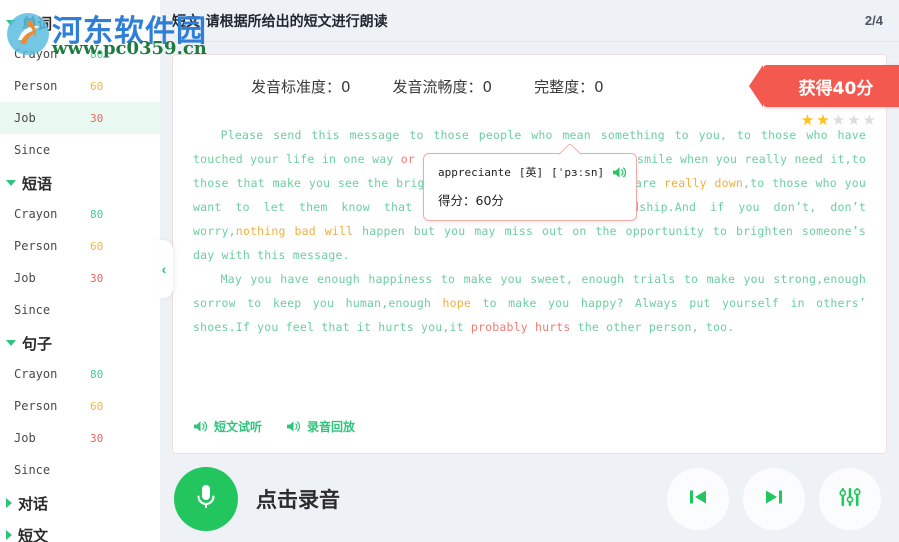  Describe the element at coordinates (873, 20) in the screenshot. I see `page-indicator: 2/4` at that location.